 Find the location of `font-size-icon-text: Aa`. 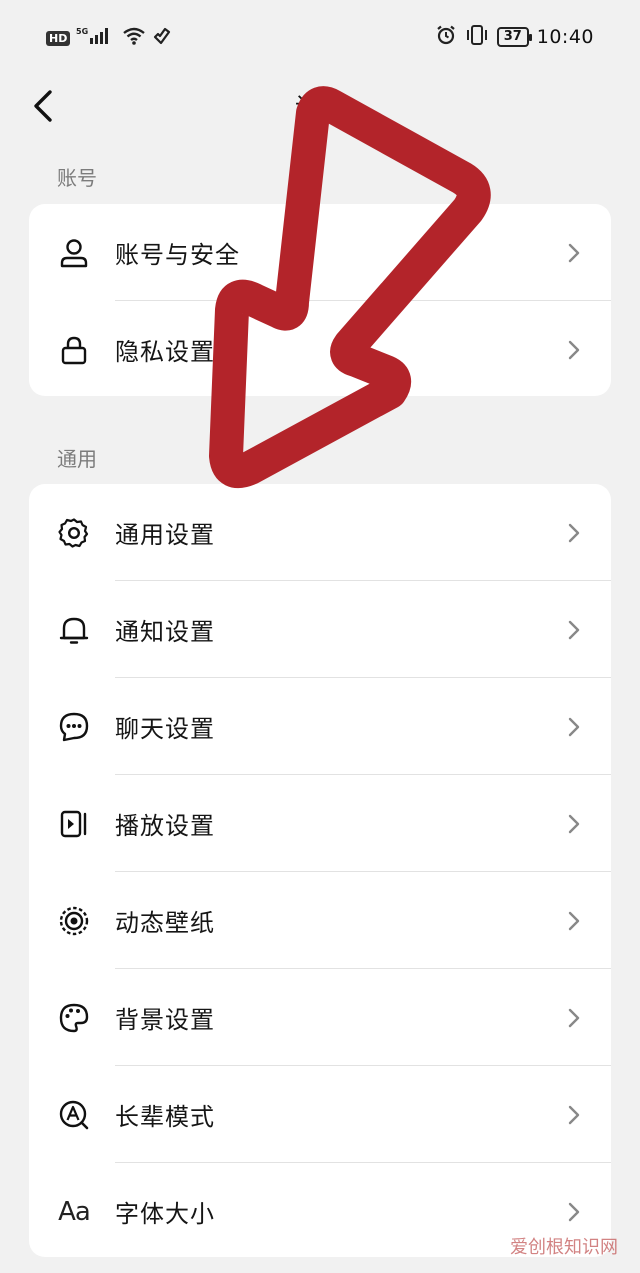

font-size-icon-text: Aa is located at coordinates (74, 1211).